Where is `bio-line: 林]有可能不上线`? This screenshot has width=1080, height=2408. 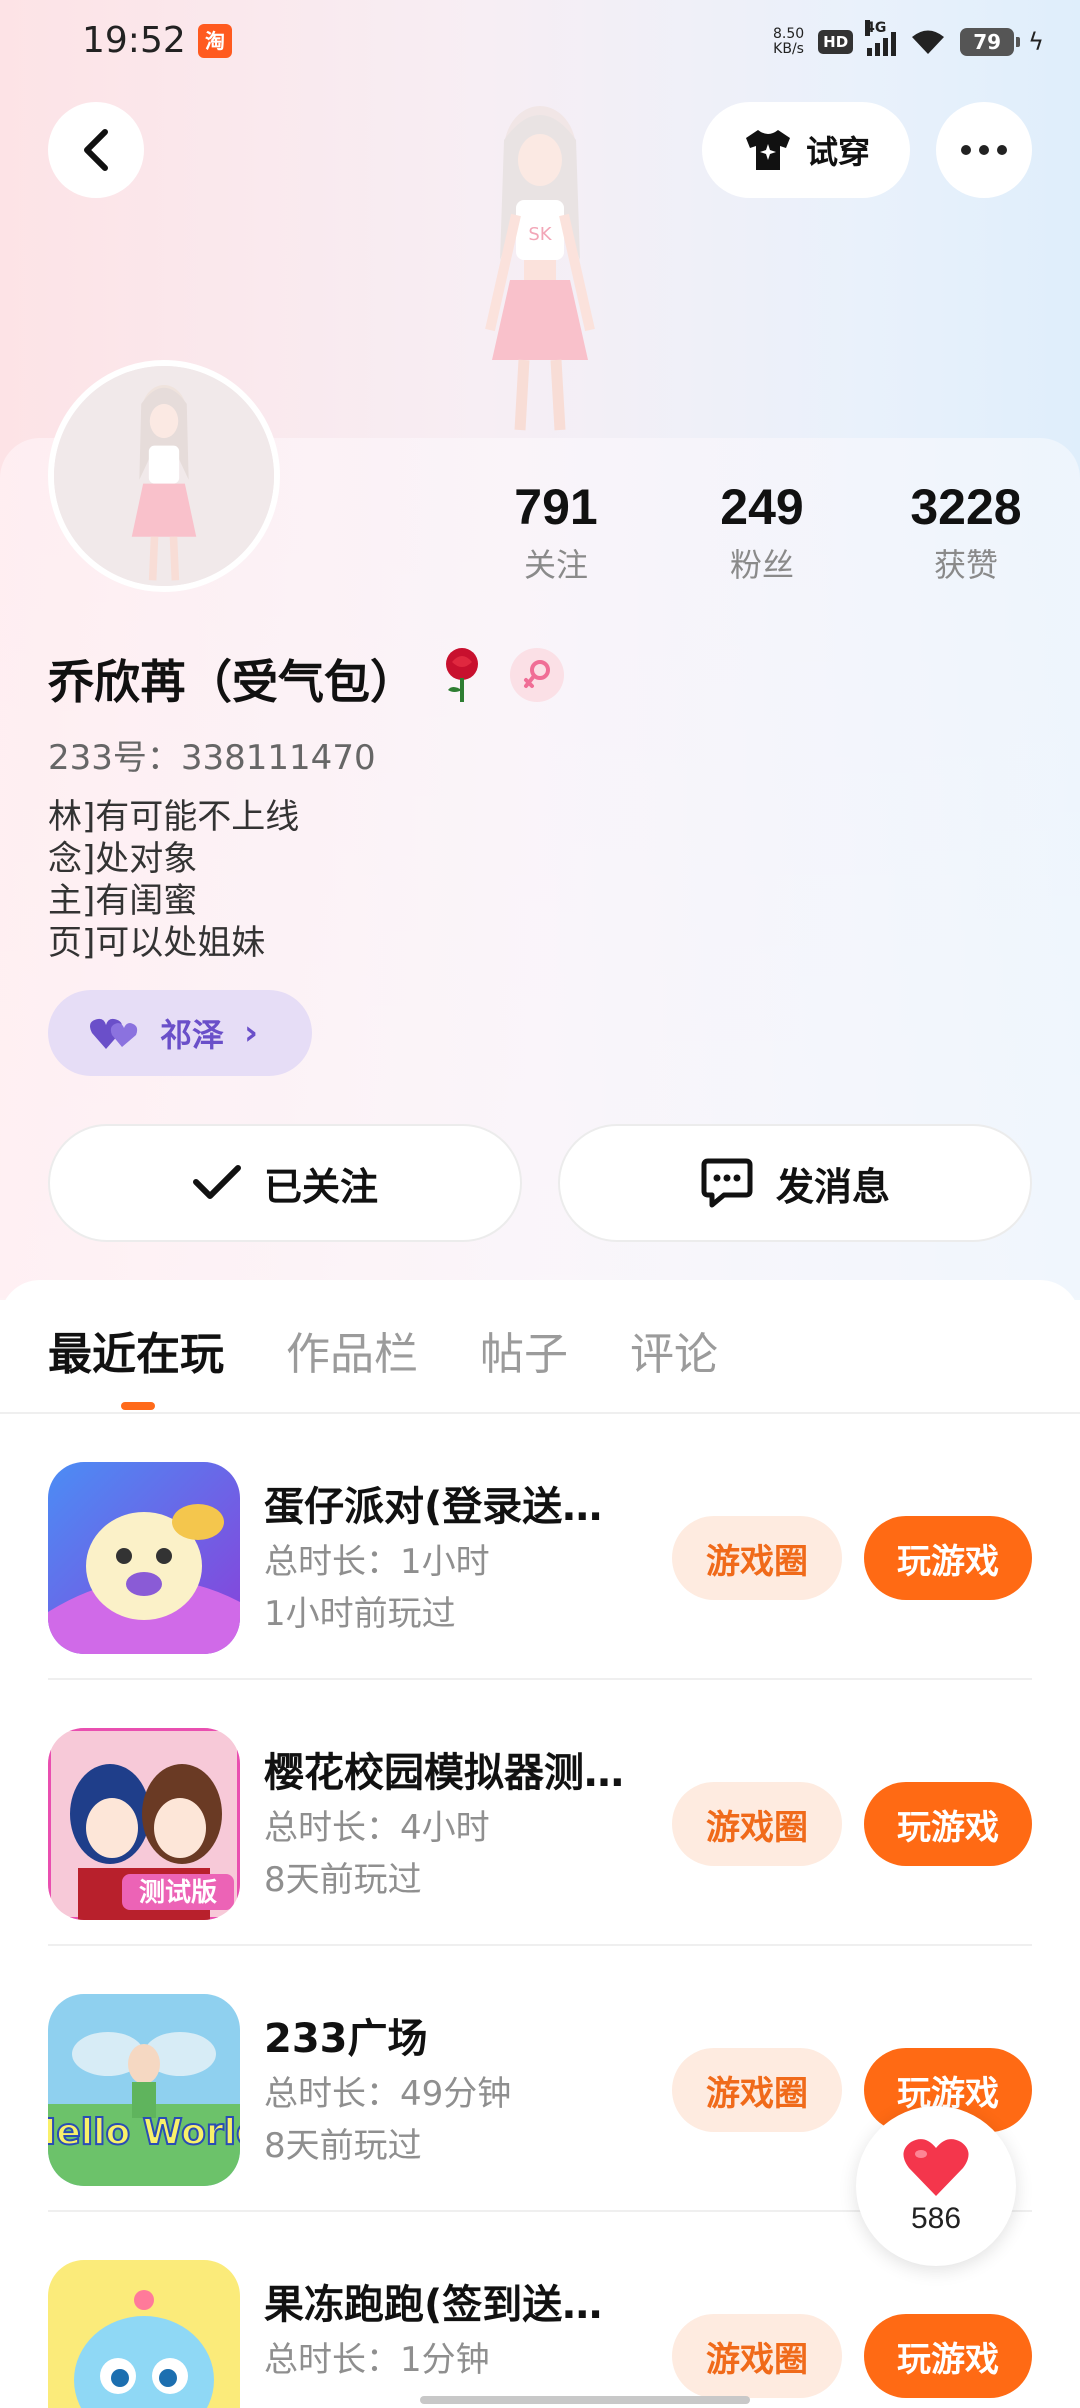 bio-line: 林]有可能不上线 is located at coordinates (174, 817).